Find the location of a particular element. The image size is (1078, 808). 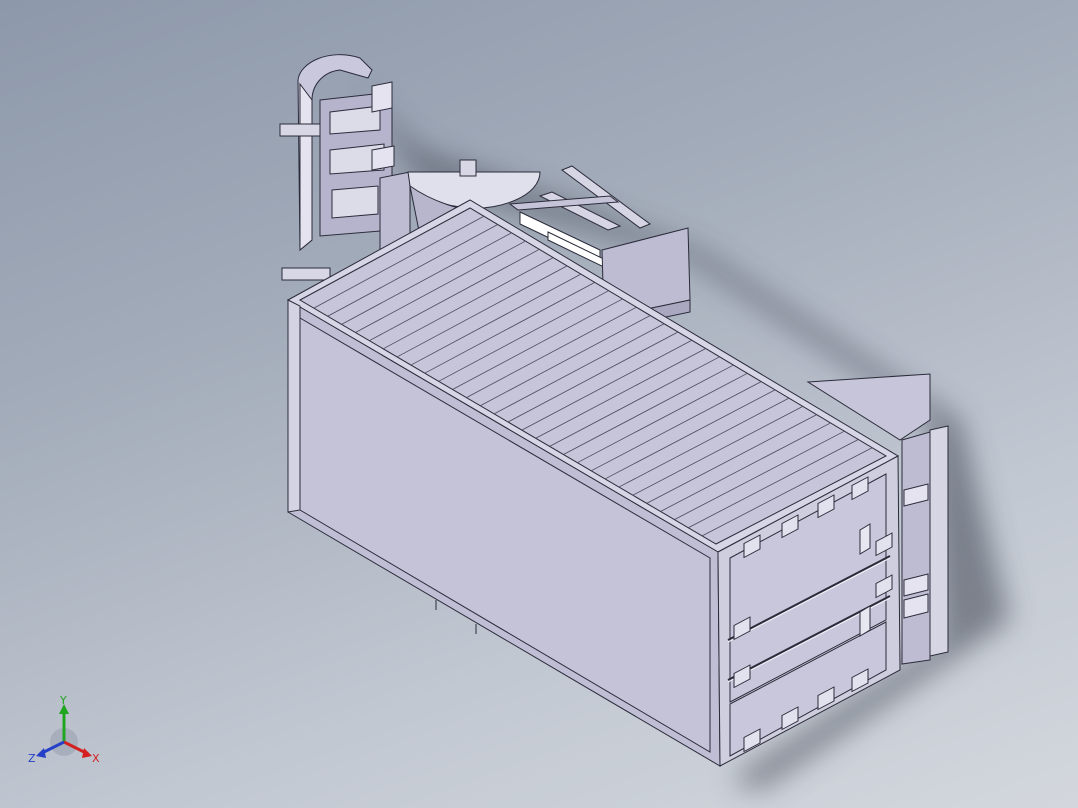

x-axis-label: X is located at coordinates (96, 758).